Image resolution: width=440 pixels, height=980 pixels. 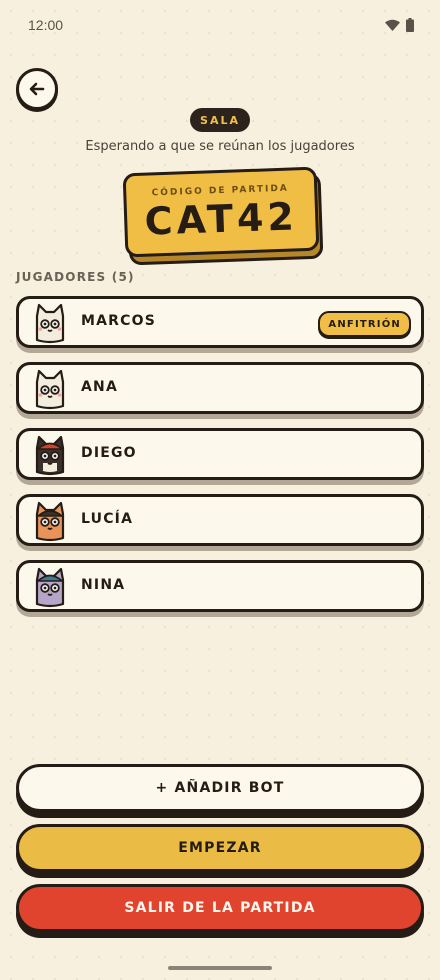 I want to click on arrow-left-icon, so click(x=37, y=89).